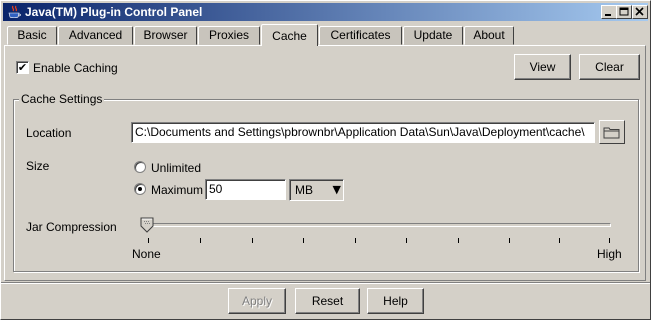 The width and height of the screenshot is (651, 320). What do you see at coordinates (49, 133) in the screenshot?
I see `location-label: Location` at bounding box center [49, 133].